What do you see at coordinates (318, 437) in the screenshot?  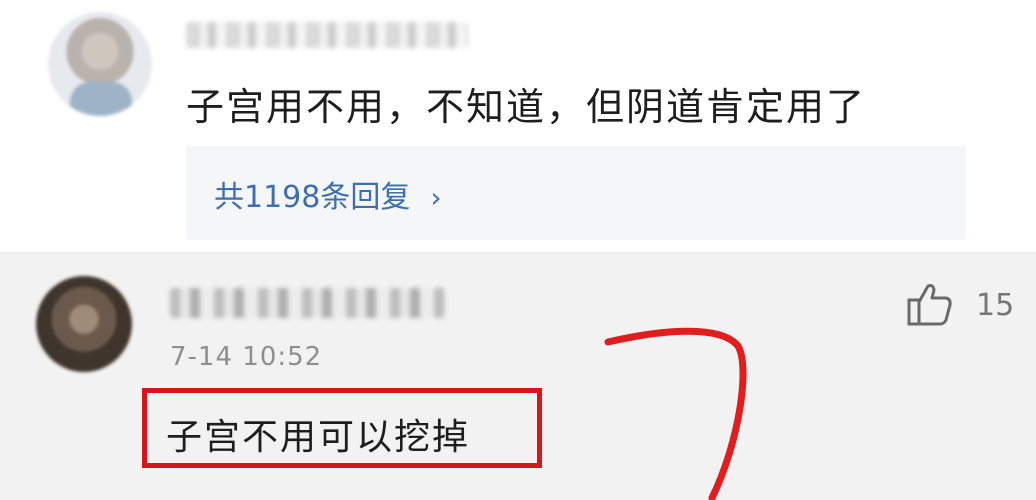 I see `comment-text: 子宫不用可以挖掉` at bounding box center [318, 437].